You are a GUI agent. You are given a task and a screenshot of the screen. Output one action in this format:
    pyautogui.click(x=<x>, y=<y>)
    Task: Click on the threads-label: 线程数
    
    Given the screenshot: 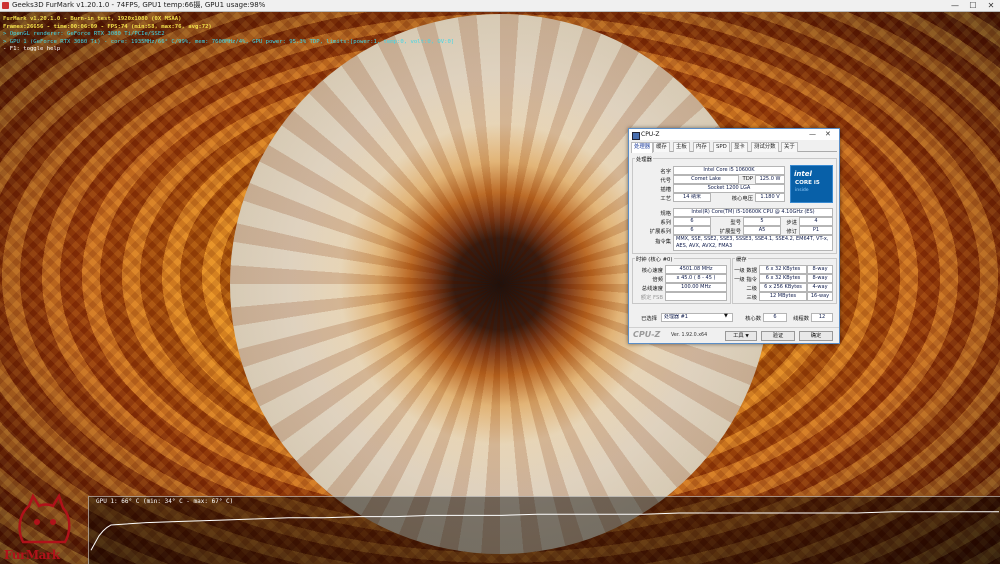 What is the action you would take?
    pyautogui.click(x=801, y=319)
    